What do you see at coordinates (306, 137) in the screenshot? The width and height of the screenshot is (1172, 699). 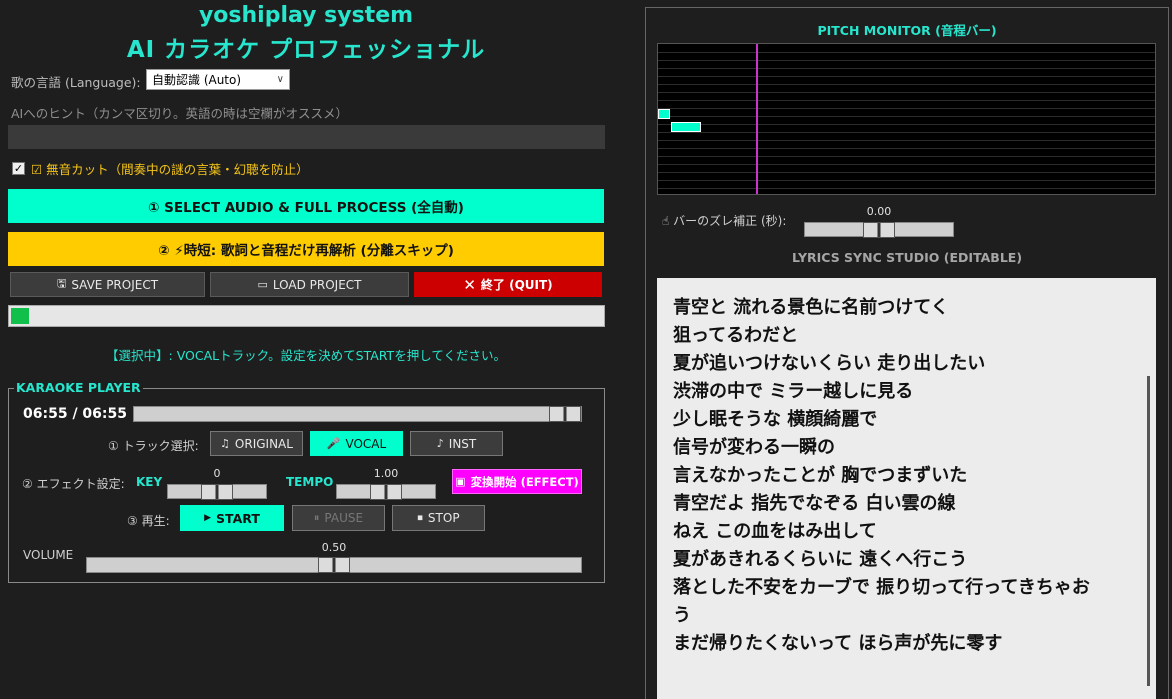 I see `hint-input` at bounding box center [306, 137].